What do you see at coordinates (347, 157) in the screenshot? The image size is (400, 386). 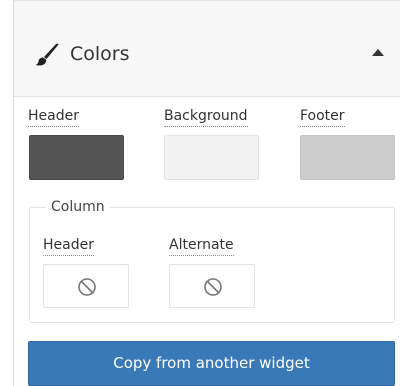 I see `footer-color-swatch` at bounding box center [347, 157].